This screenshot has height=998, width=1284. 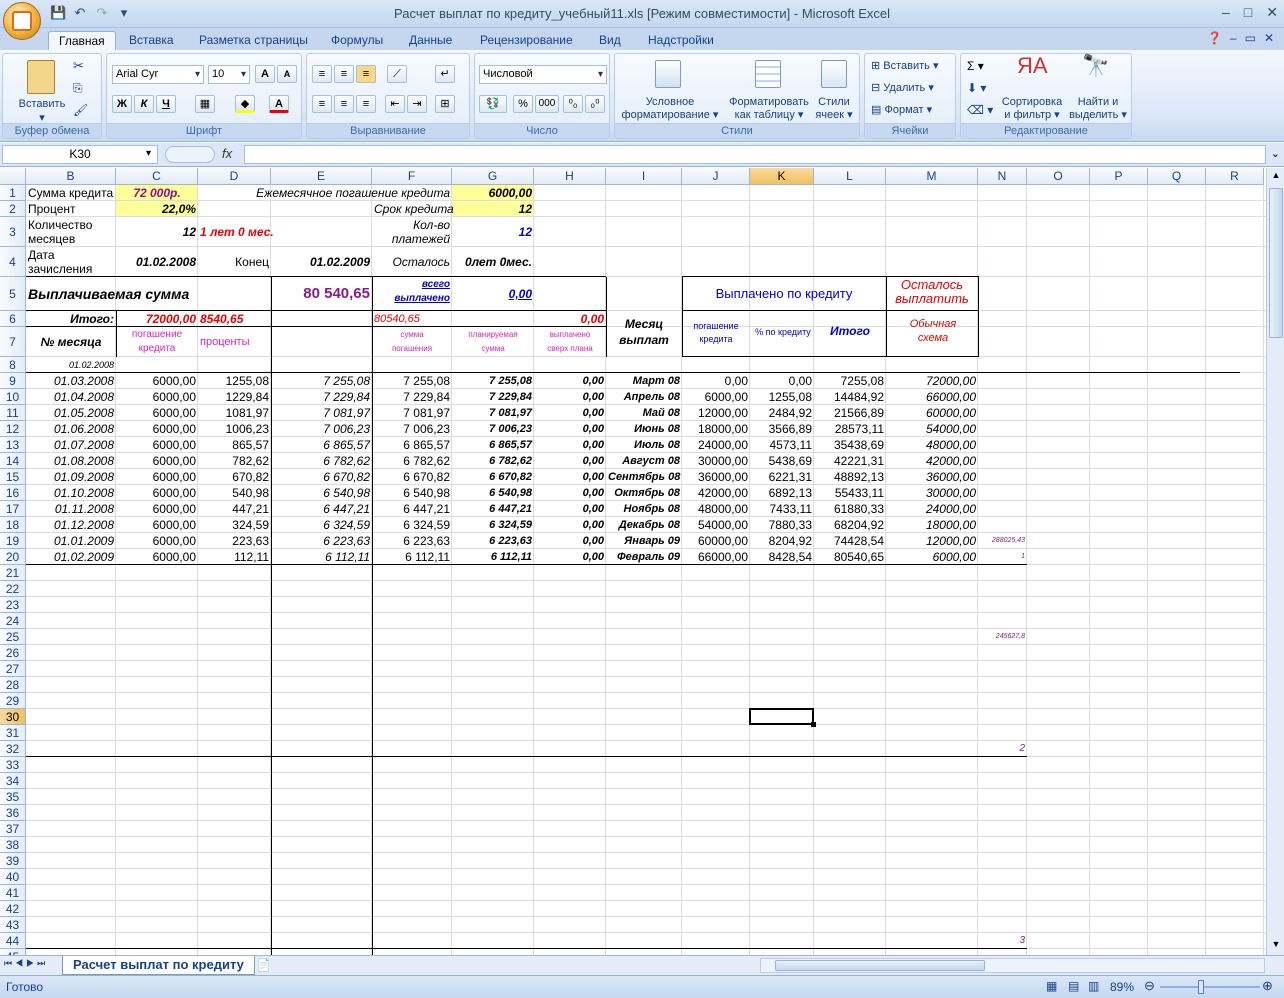 I want to click on row-header-34: 34, so click(x=13, y=781).